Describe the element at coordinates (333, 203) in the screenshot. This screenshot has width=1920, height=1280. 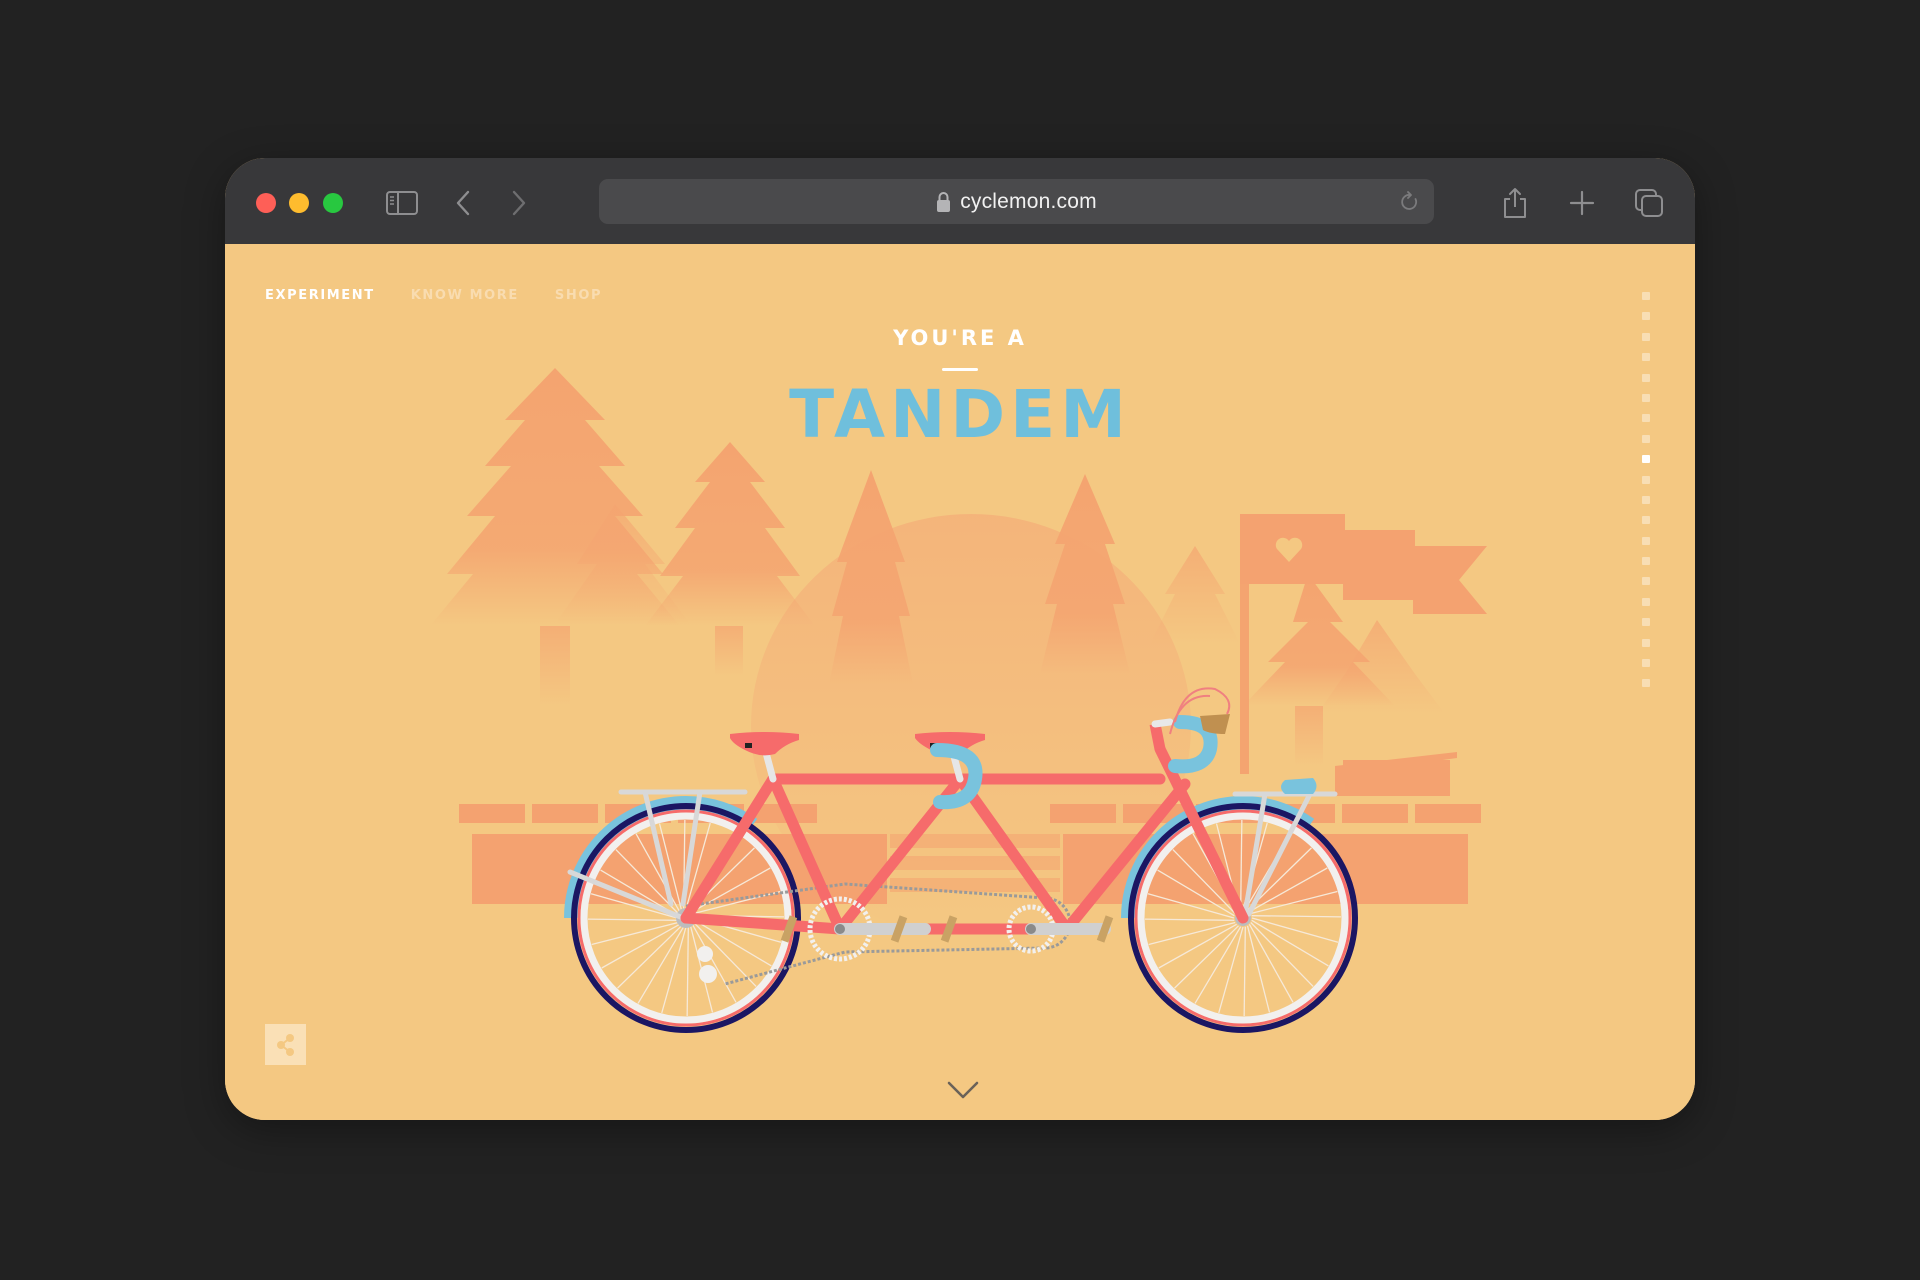
I see `zoom-window-button` at that location.